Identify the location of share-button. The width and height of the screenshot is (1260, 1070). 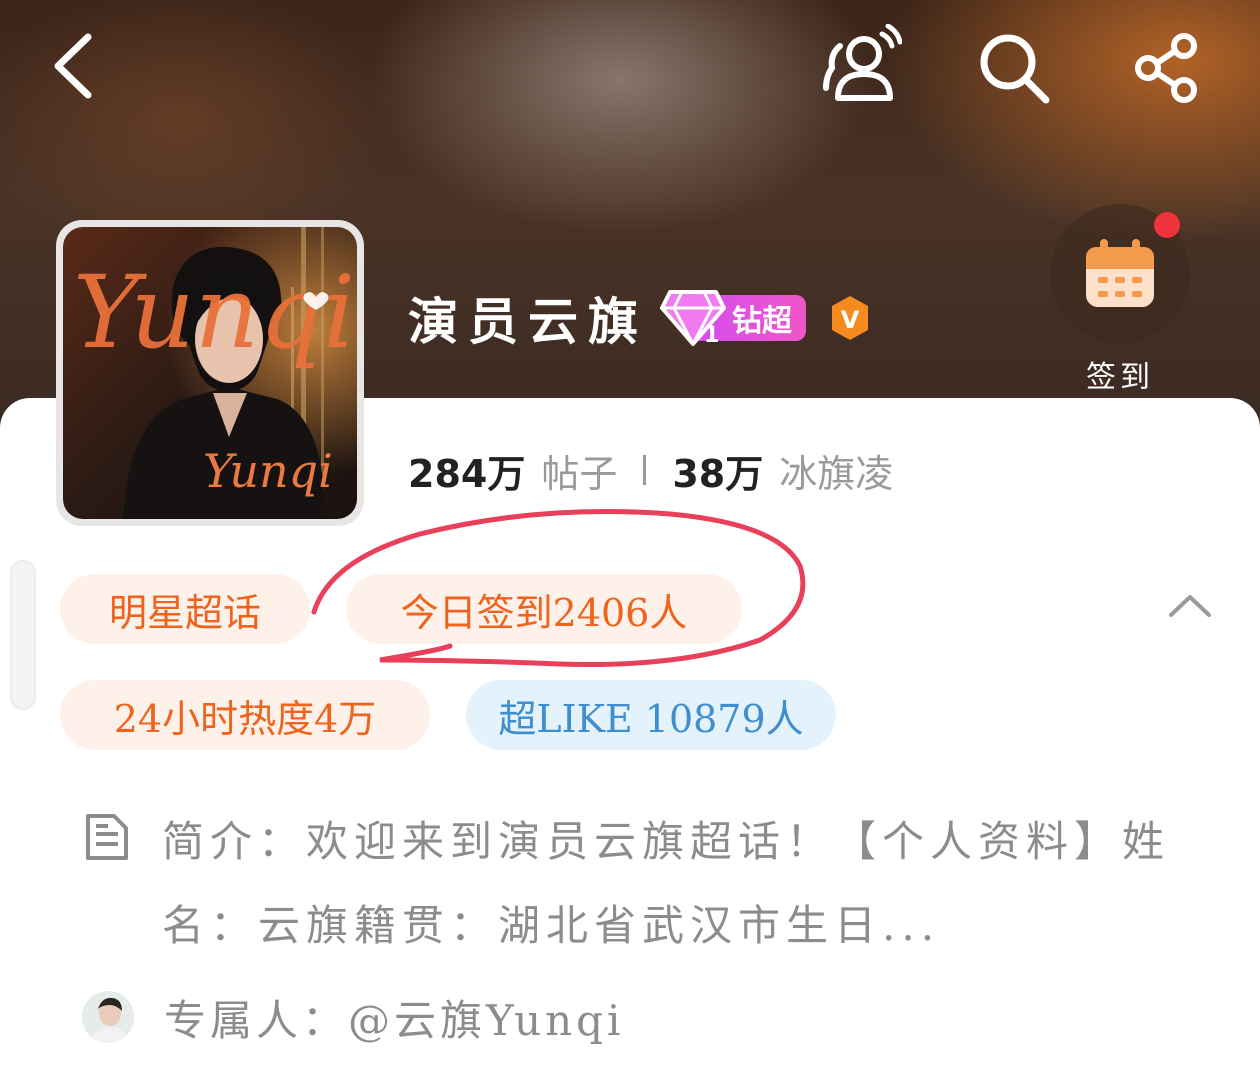
(1168, 68).